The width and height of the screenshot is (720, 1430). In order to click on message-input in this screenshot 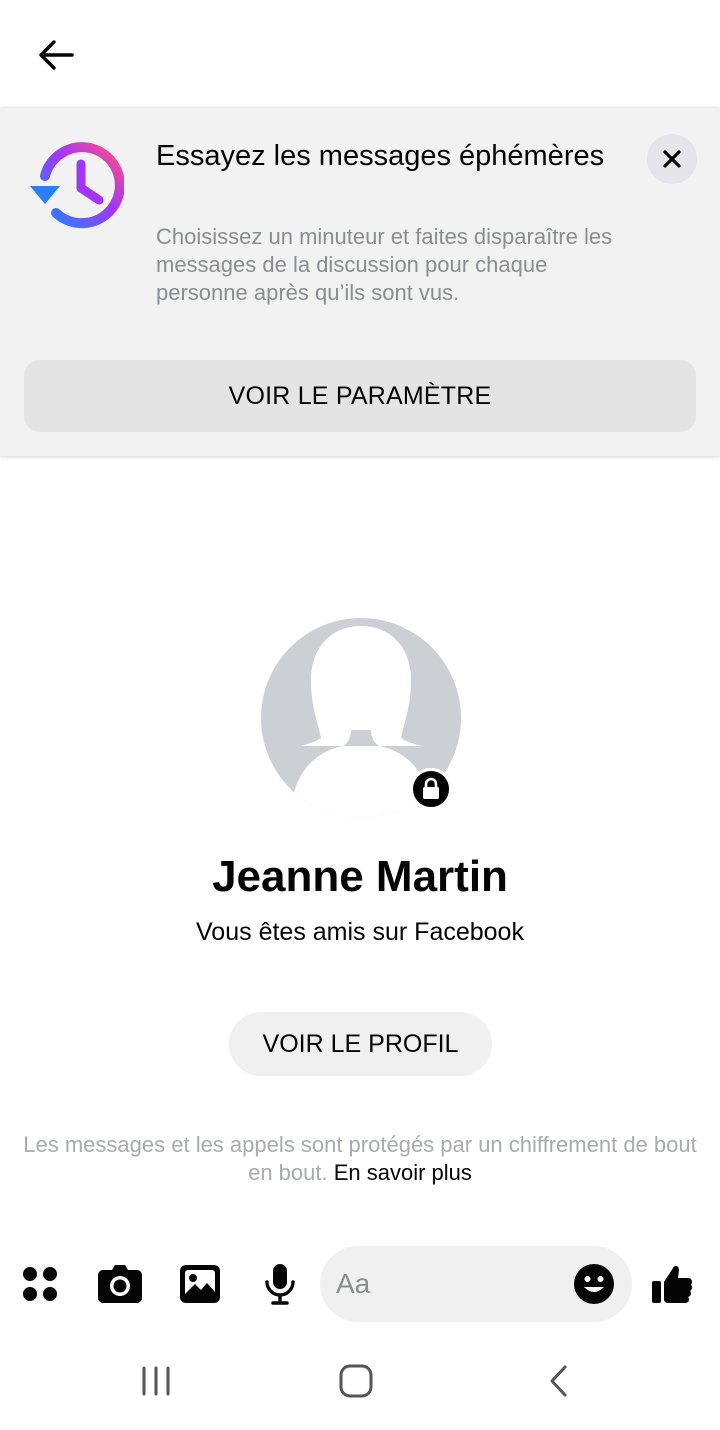, I will do `click(451, 1284)`.